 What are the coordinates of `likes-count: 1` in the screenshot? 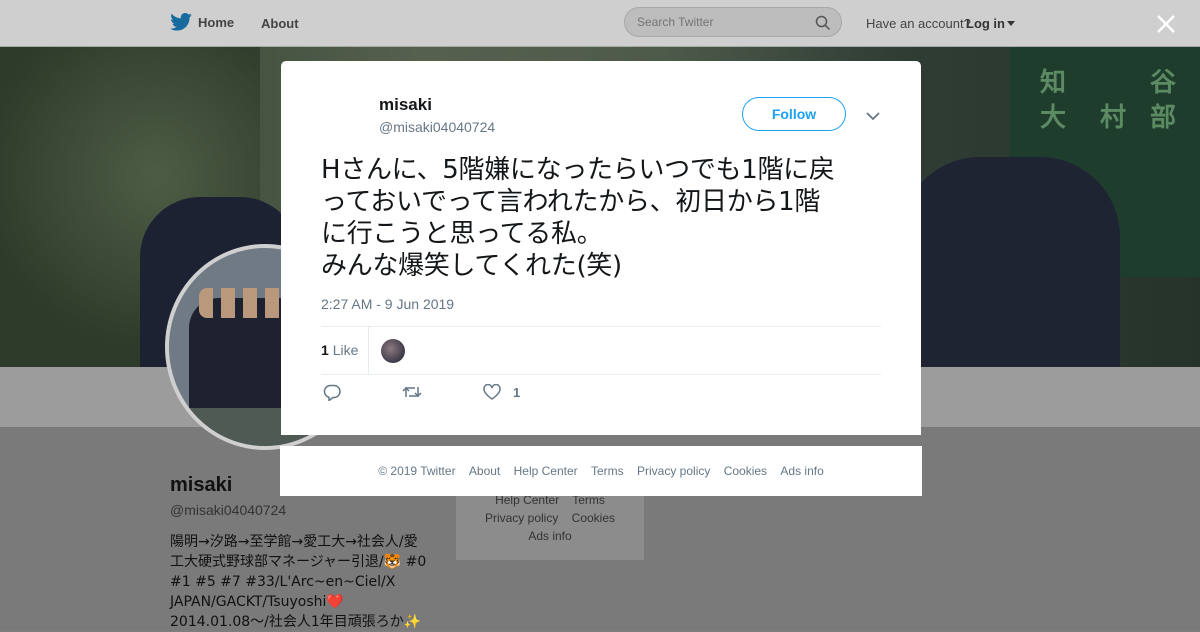 It's located at (325, 350).